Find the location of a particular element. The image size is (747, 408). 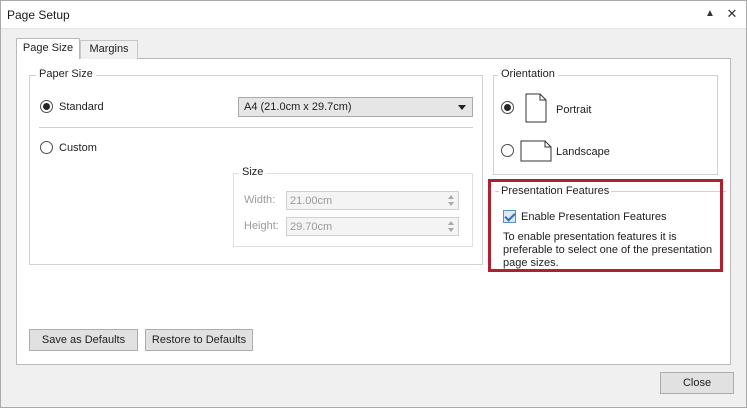

standard-radio is located at coordinates (46, 106).